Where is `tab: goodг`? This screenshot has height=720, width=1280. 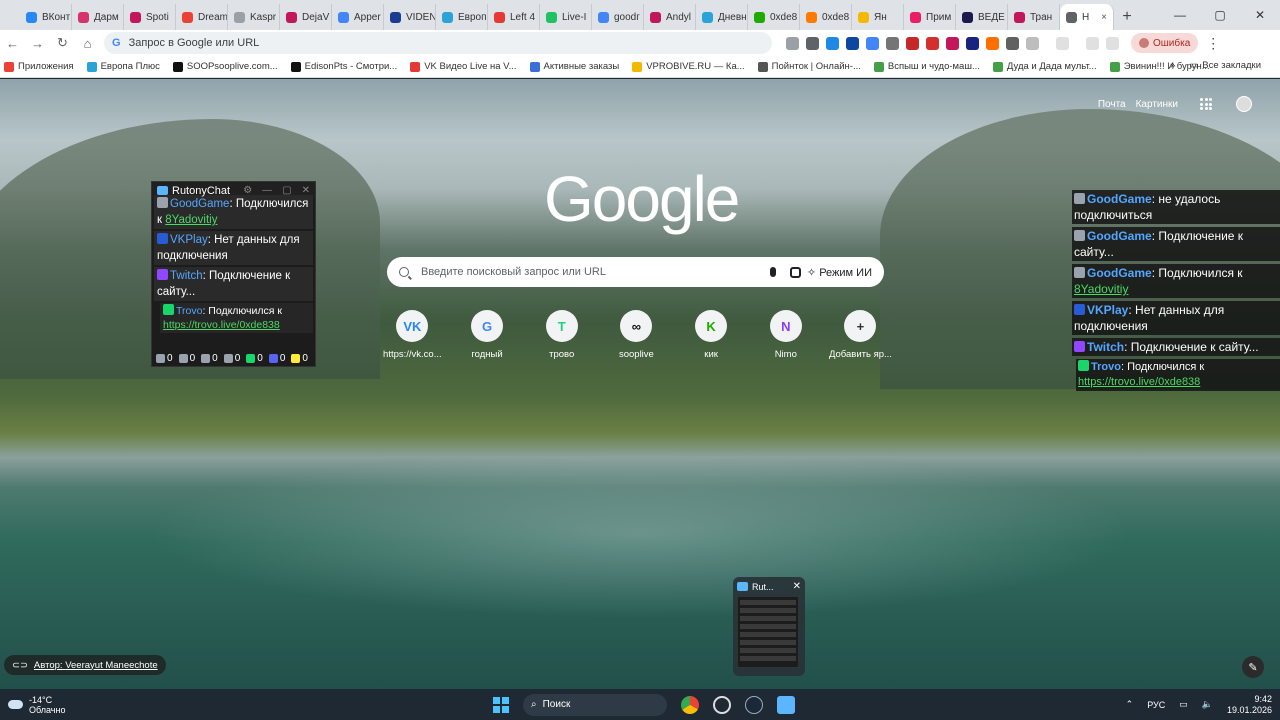
tab: goodг is located at coordinates (618, 17).